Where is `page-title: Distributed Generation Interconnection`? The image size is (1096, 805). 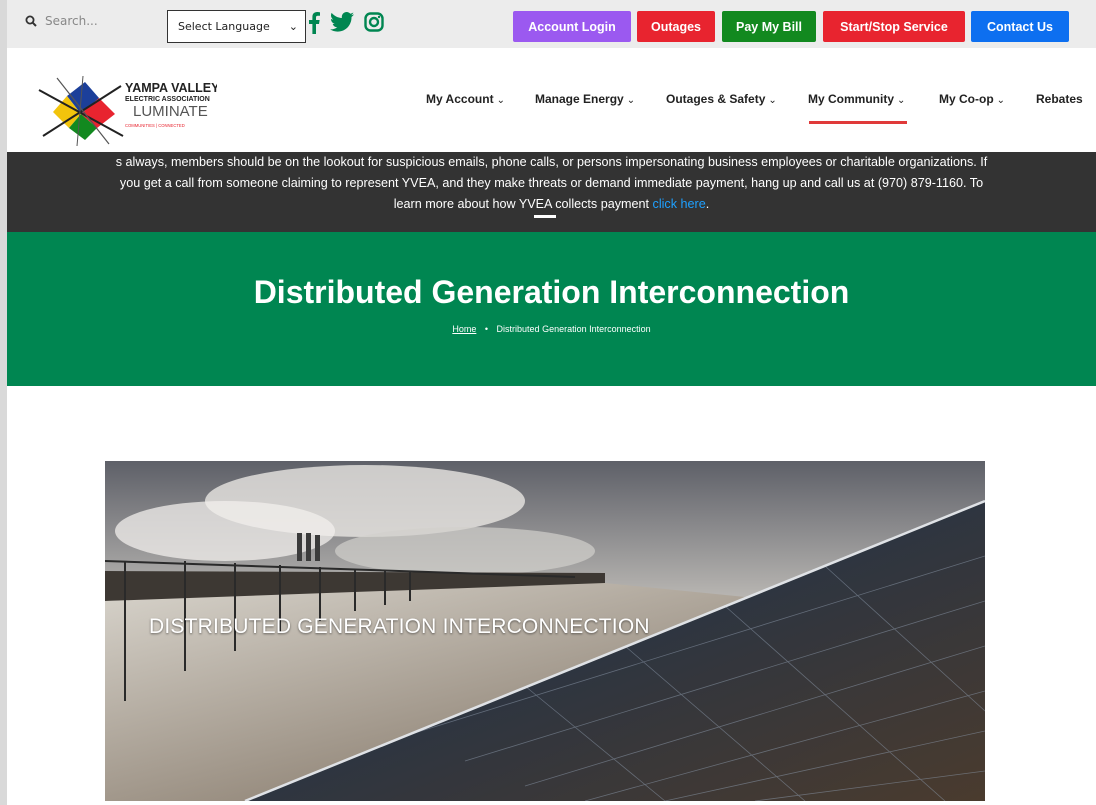
page-title: Distributed Generation Interconnection is located at coordinates (551, 292).